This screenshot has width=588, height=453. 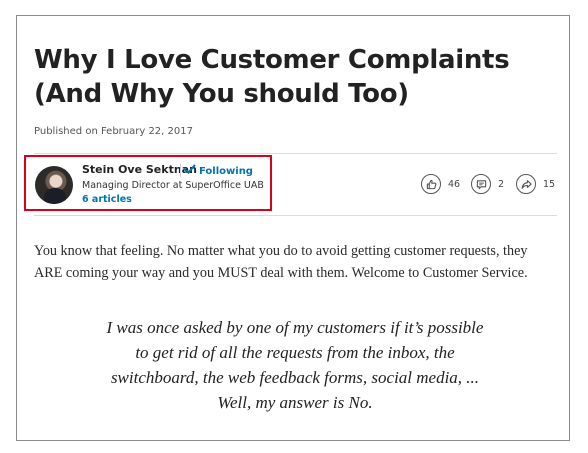 What do you see at coordinates (113, 131) in the screenshot?
I see `published-date: Published on February 22, 2017` at bounding box center [113, 131].